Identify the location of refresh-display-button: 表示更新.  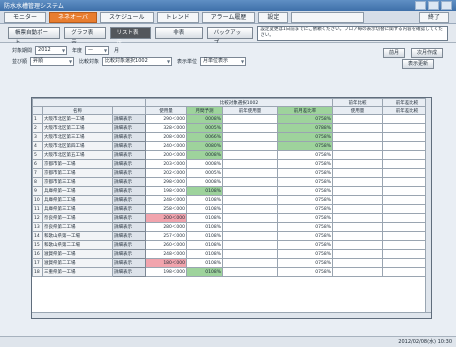
(418, 64).